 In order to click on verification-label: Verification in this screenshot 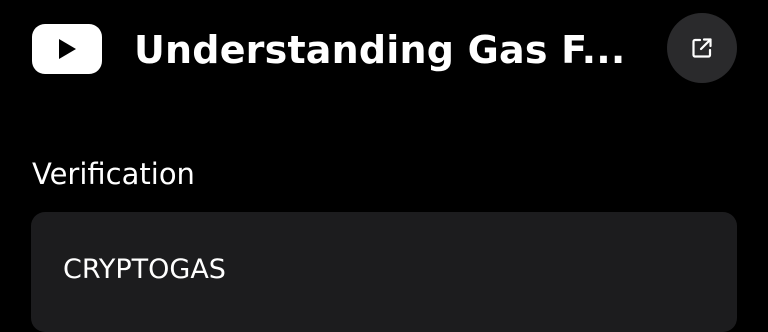, I will do `click(113, 174)`.